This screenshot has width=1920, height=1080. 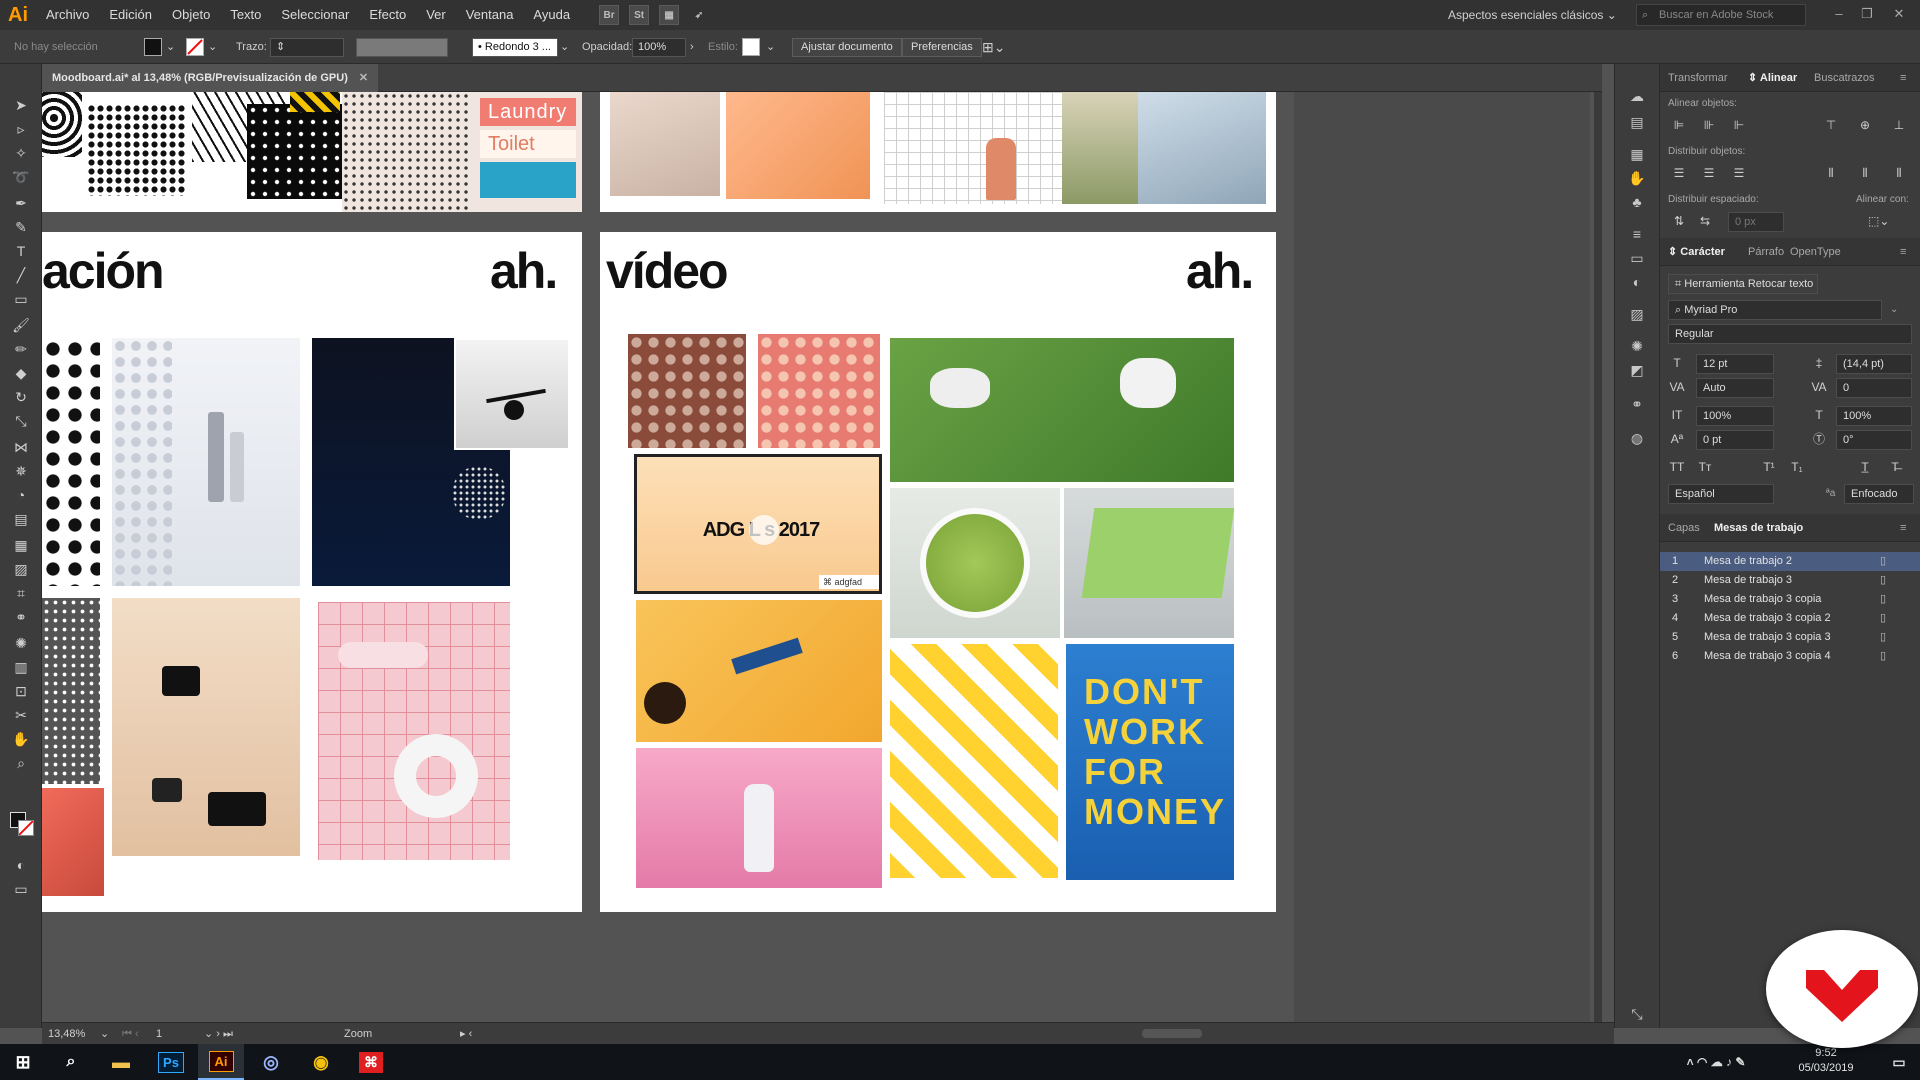 I want to click on stroke-weight-field: ⇕, so click(x=307, y=47).